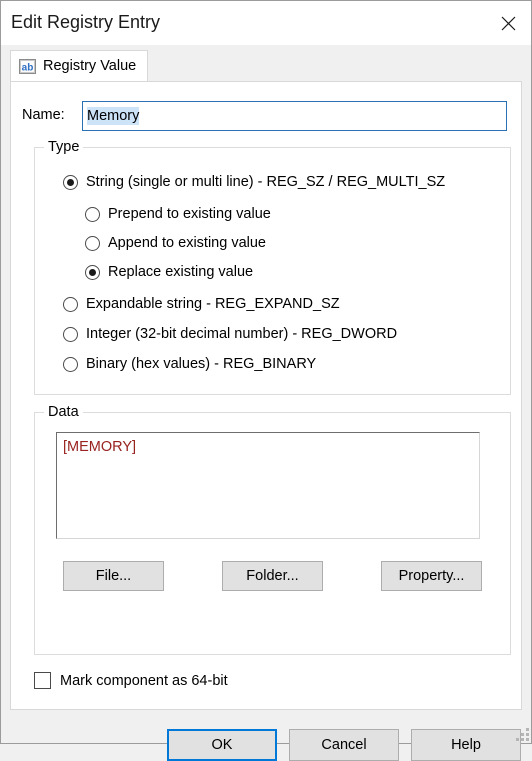 This screenshot has width=532, height=761. I want to click on tab-label: Registry Value, so click(90, 66).